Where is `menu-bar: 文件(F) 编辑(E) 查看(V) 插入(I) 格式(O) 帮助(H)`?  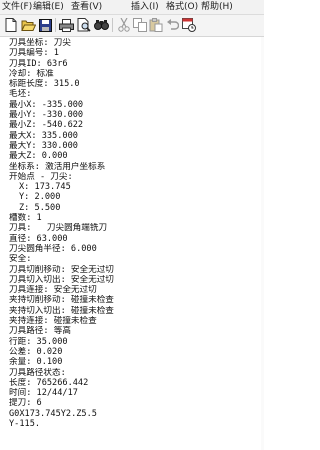
menu-bar: 文件(F) 编辑(E) 查看(V) 插入(I) 格式(O) 帮助(H) is located at coordinates (132, 7).